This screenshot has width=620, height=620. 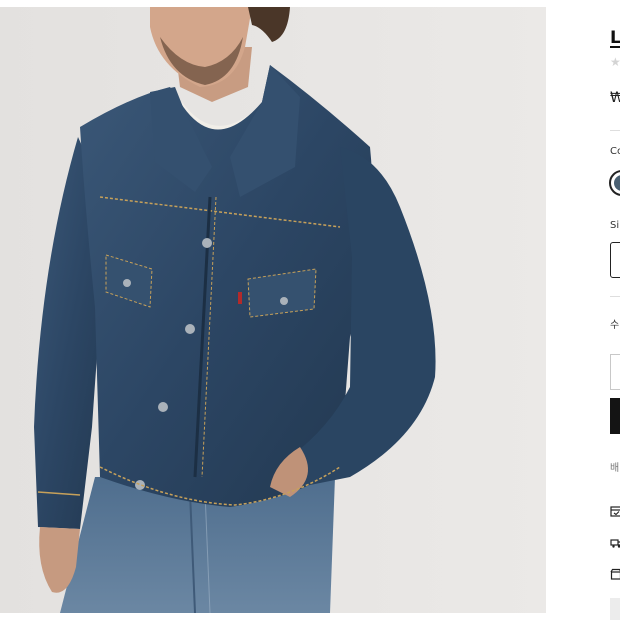 What do you see at coordinates (615, 225) in the screenshot?
I see `size-label: Si` at bounding box center [615, 225].